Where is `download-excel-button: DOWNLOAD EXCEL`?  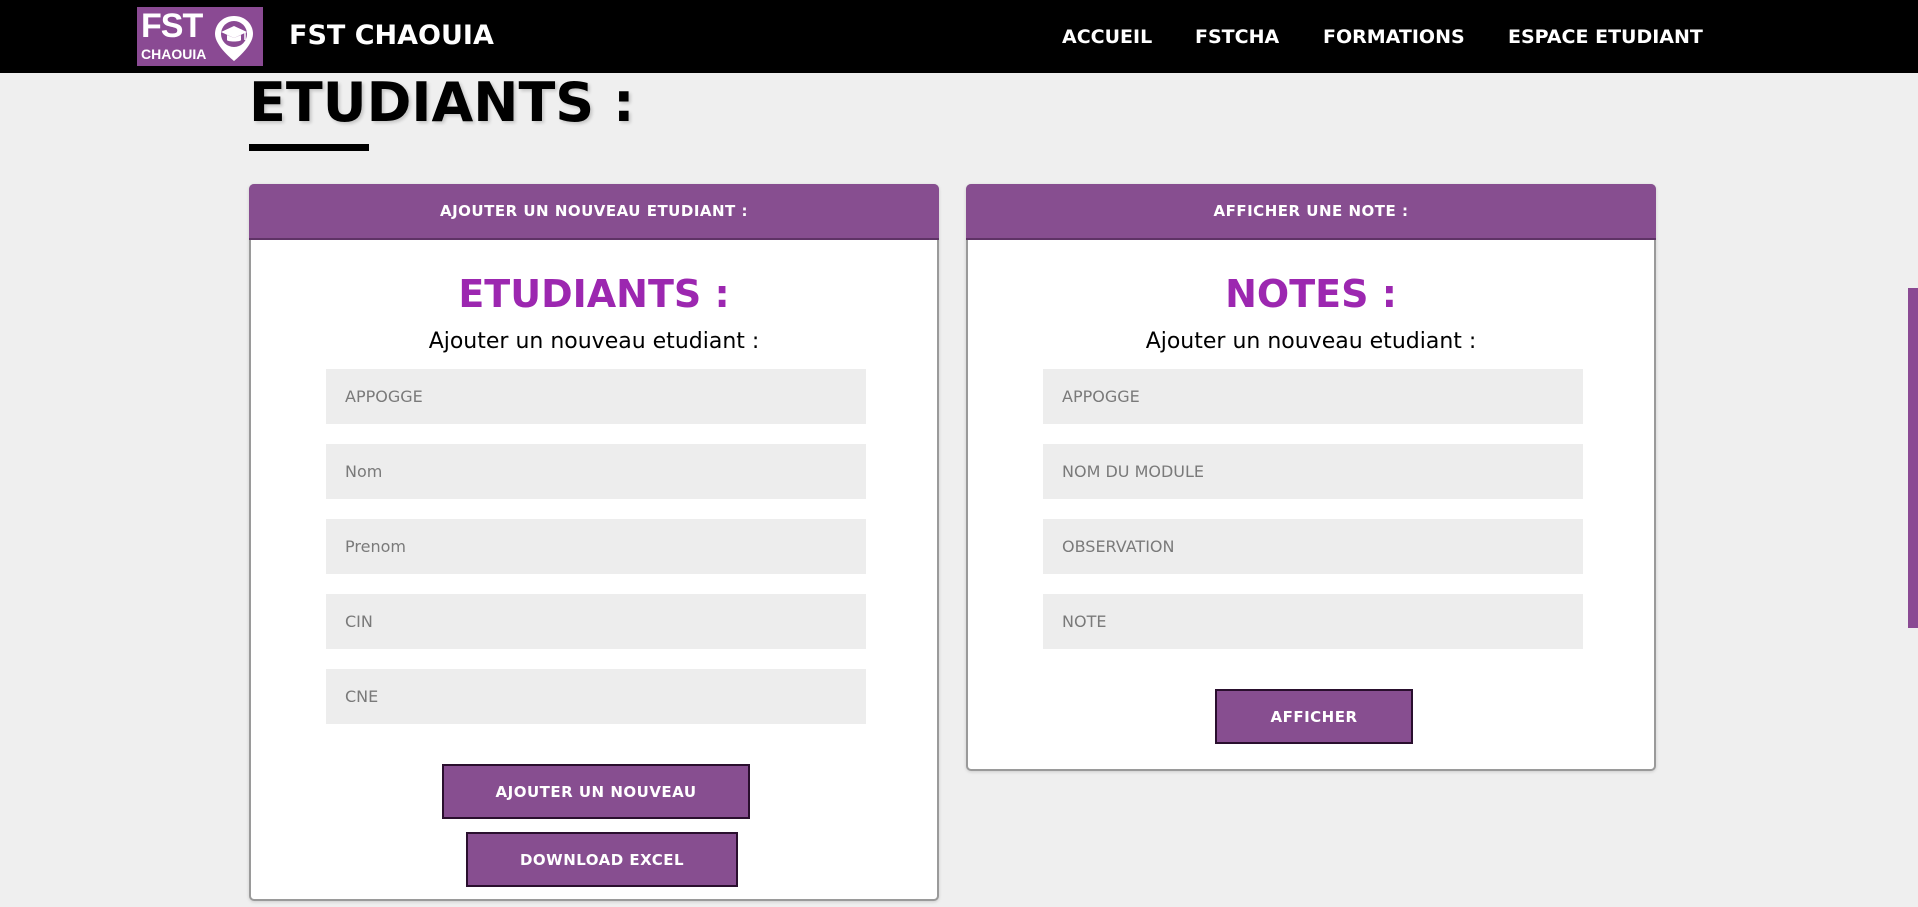 download-excel-button: DOWNLOAD EXCEL is located at coordinates (602, 859).